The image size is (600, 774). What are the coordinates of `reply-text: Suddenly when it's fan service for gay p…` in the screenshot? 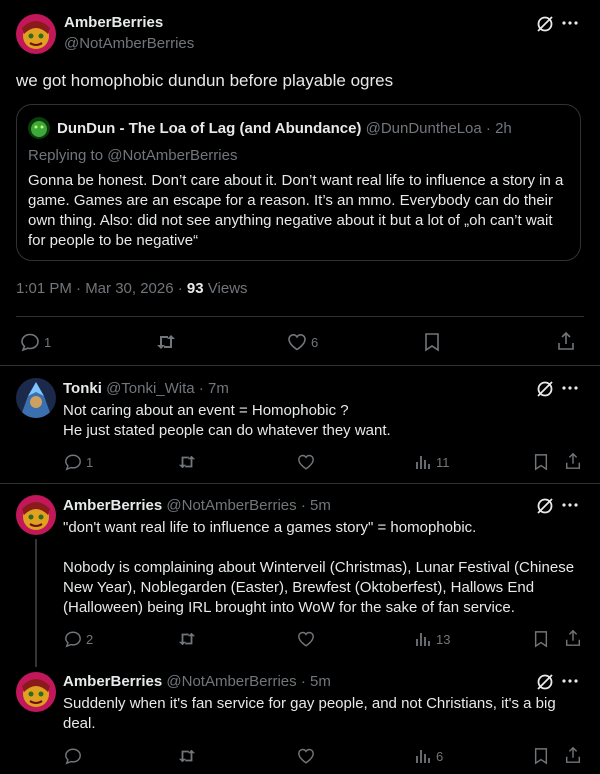 It's located at (309, 713).